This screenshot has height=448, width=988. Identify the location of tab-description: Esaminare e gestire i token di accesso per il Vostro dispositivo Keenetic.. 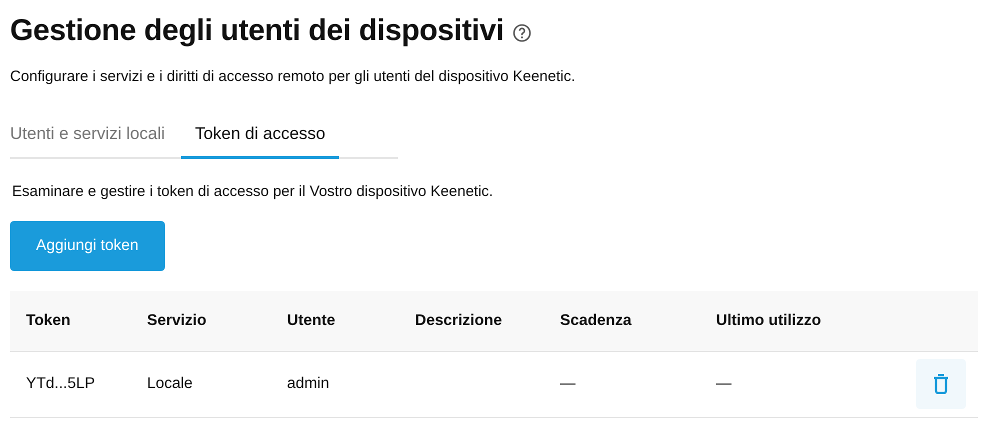
(253, 192).